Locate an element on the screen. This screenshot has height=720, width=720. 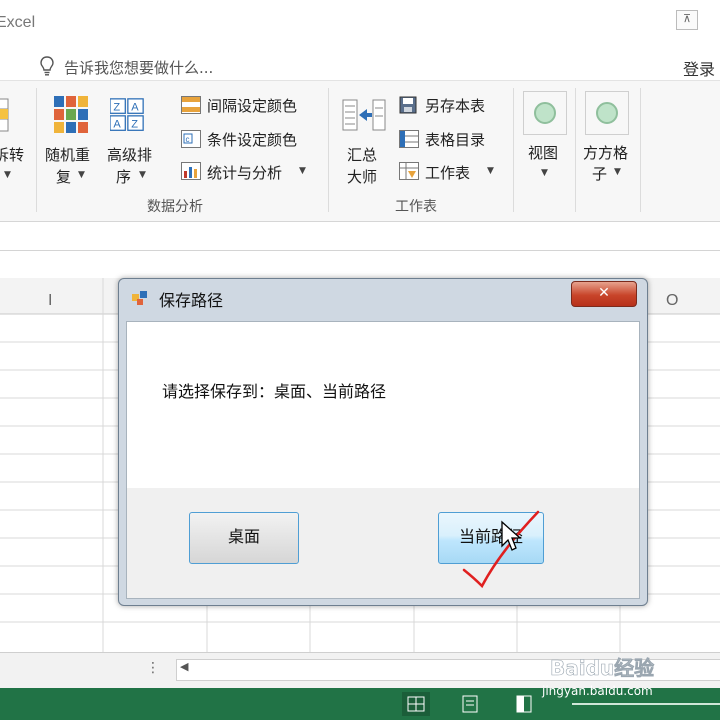
advanced-sort-button-line1: 高级排 is located at coordinates (129, 154).